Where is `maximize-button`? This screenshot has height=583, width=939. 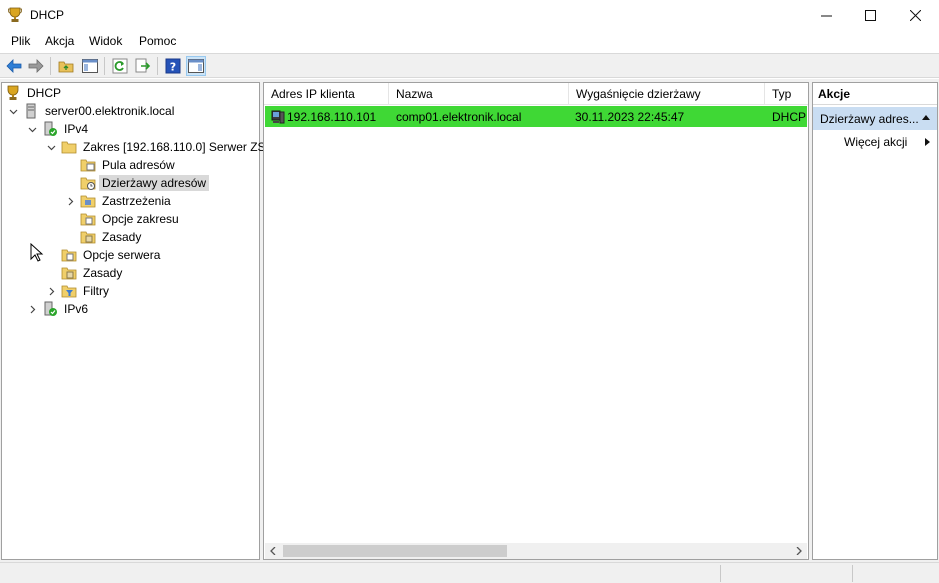 maximize-button is located at coordinates (870, 15).